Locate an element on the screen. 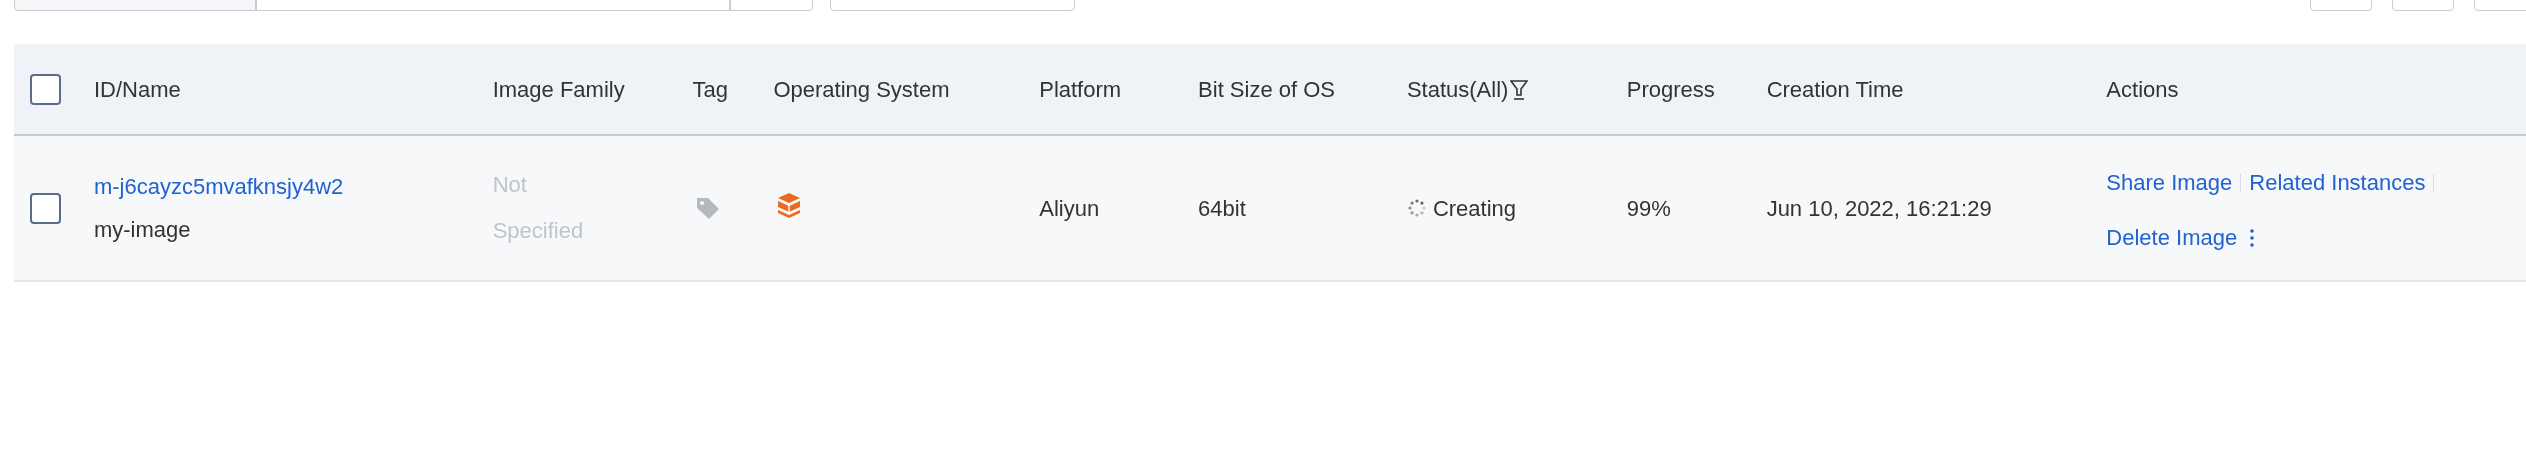 The width and height of the screenshot is (2526, 460). column-header: Creation Time is located at coordinates (1835, 89).